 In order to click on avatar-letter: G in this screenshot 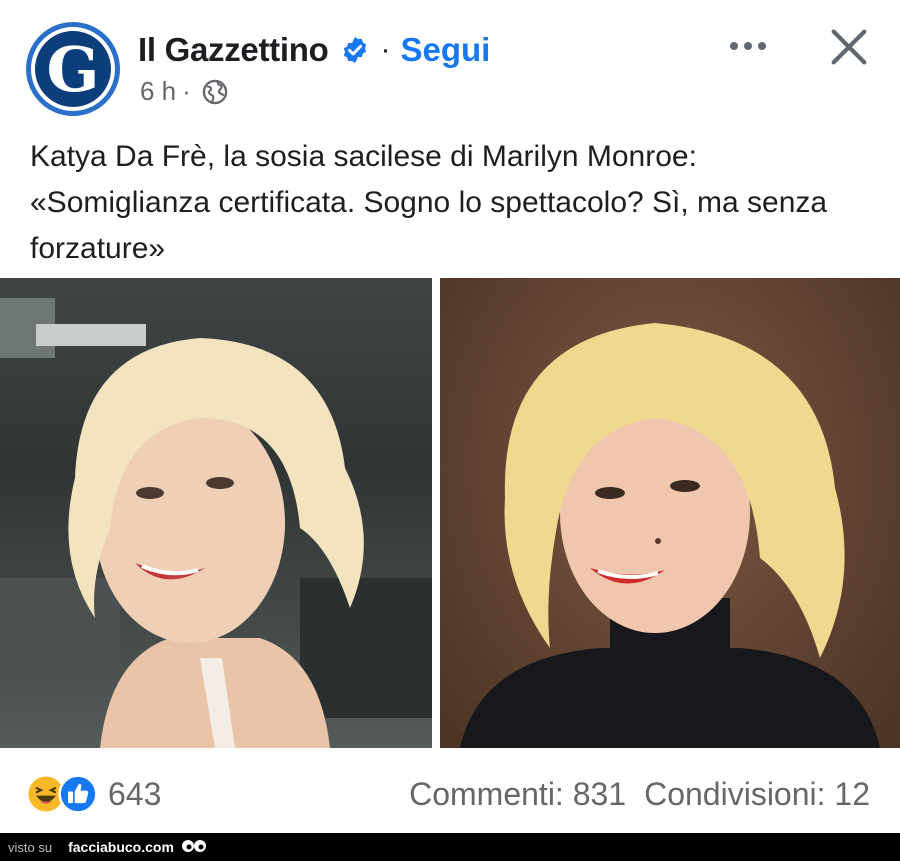, I will do `click(73, 69)`.